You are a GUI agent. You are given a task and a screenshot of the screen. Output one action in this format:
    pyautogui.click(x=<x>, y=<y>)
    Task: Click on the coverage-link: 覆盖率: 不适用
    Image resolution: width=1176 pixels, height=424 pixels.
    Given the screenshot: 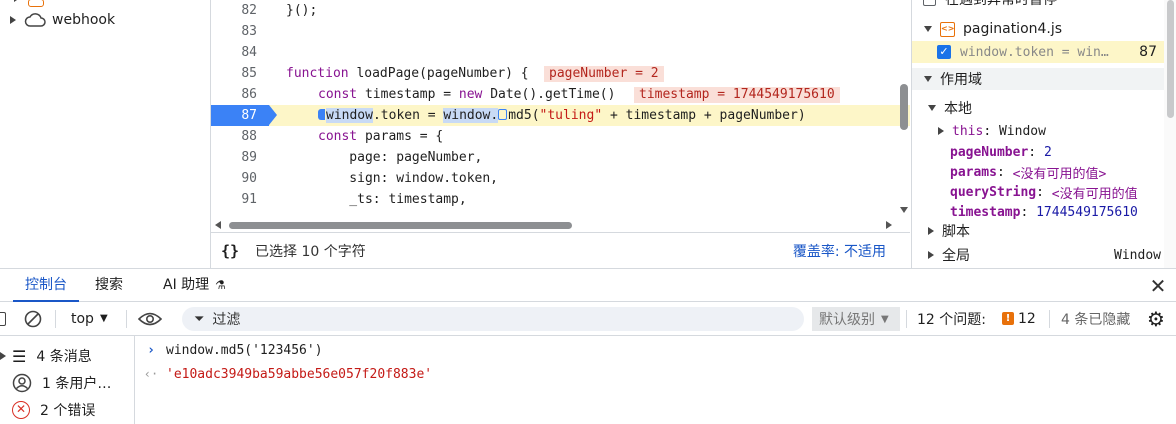 What is the action you would take?
    pyautogui.click(x=839, y=251)
    